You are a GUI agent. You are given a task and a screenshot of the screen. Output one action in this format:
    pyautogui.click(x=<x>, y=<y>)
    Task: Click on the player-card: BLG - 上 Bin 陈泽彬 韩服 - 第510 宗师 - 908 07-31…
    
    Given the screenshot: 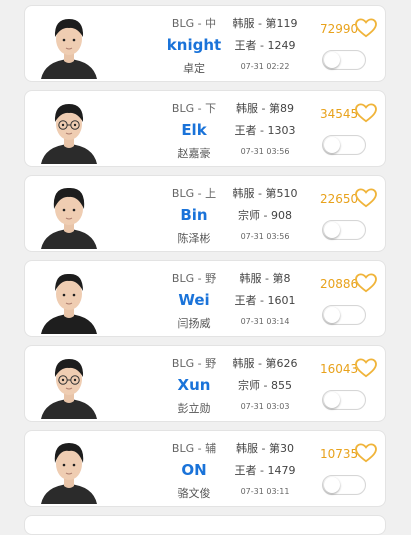 What is the action you would take?
    pyautogui.click(x=205, y=213)
    